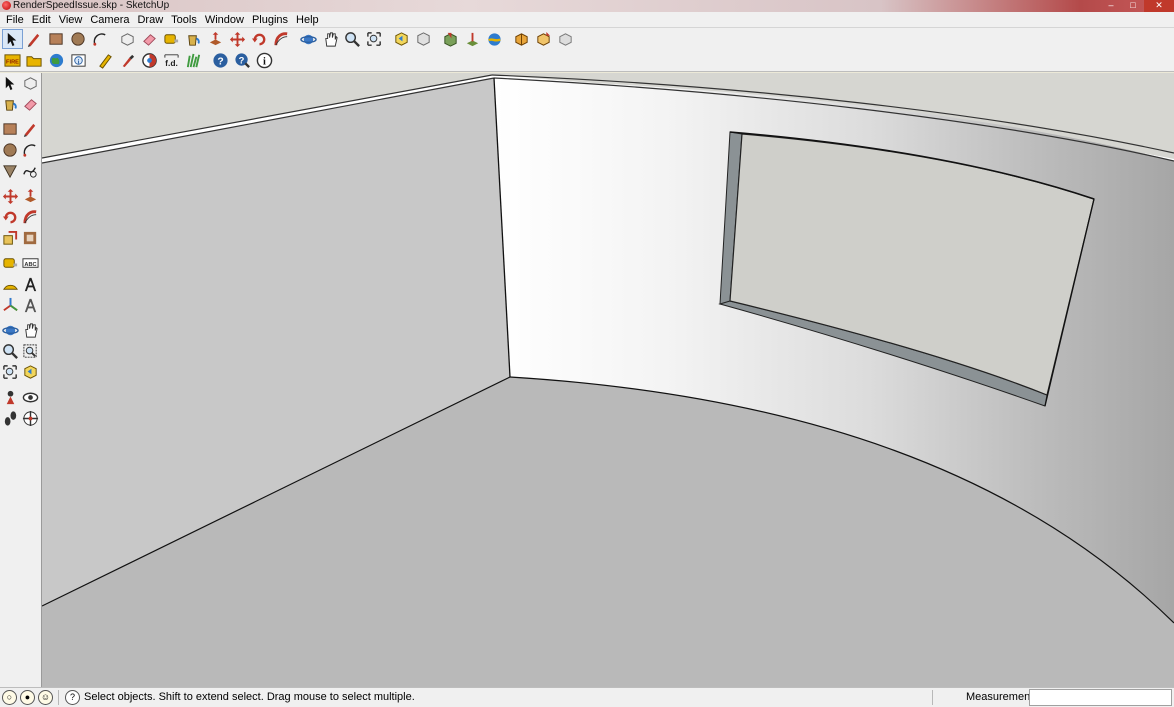  Describe the element at coordinates (1111, 6) in the screenshot. I see `minimize-icon: –` at that location.